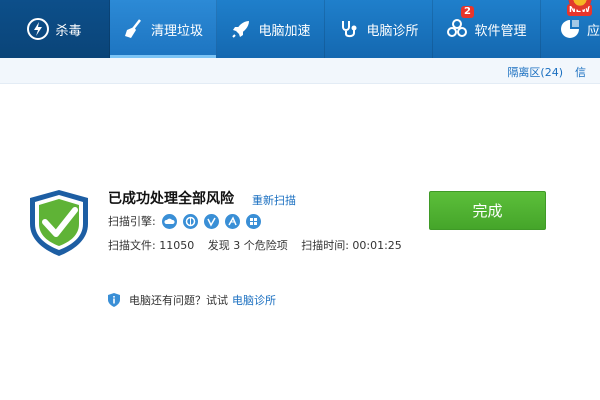 Image resolution: width=600 pixels, height=400 pixels. I want to click on tab-app-store: 应 NEW, so click(570, 29).